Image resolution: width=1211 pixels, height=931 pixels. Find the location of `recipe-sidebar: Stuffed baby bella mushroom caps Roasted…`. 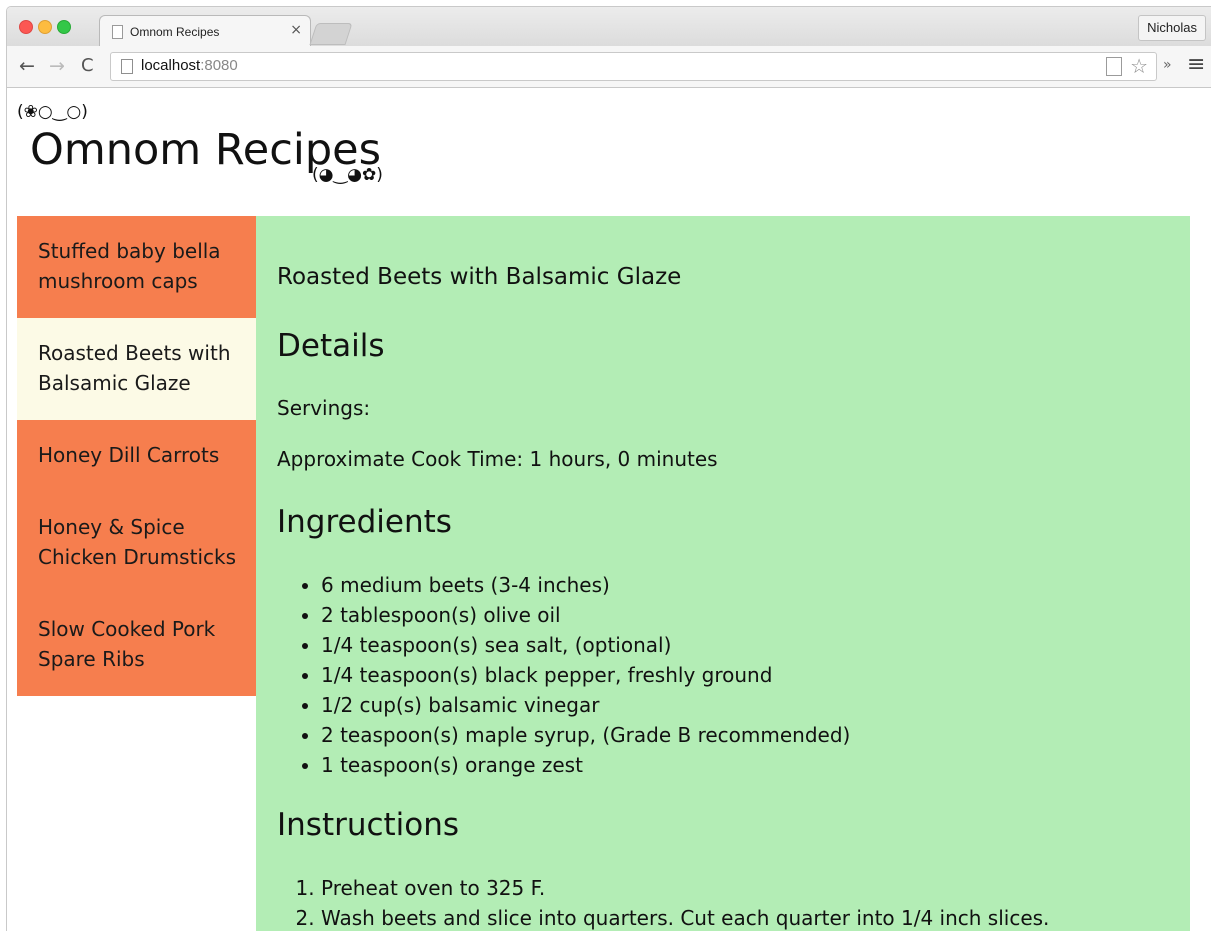

recipe-sidebar: Stuffed baby bella mushroom caps Roasted… is located at coordinates (136, 456).